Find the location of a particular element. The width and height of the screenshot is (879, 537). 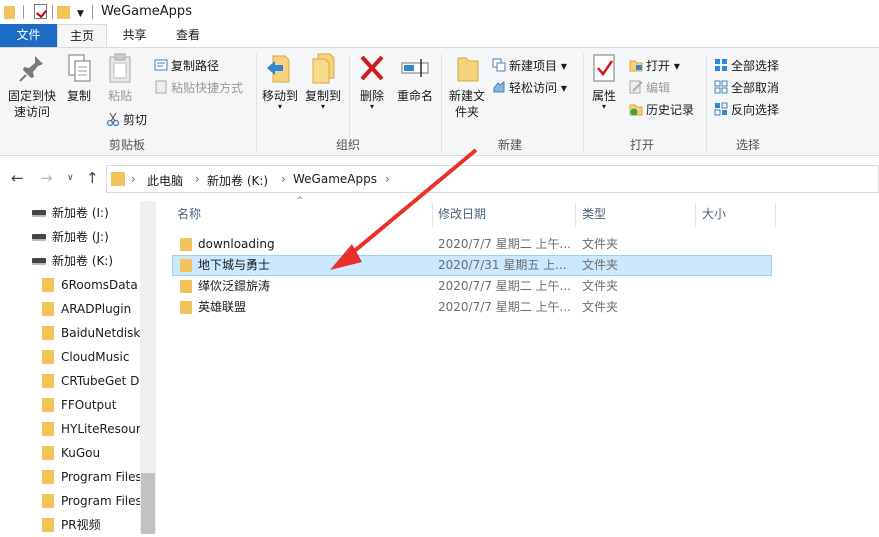

delete-button: 删除 ▾ is located at coordinates (372, 81).